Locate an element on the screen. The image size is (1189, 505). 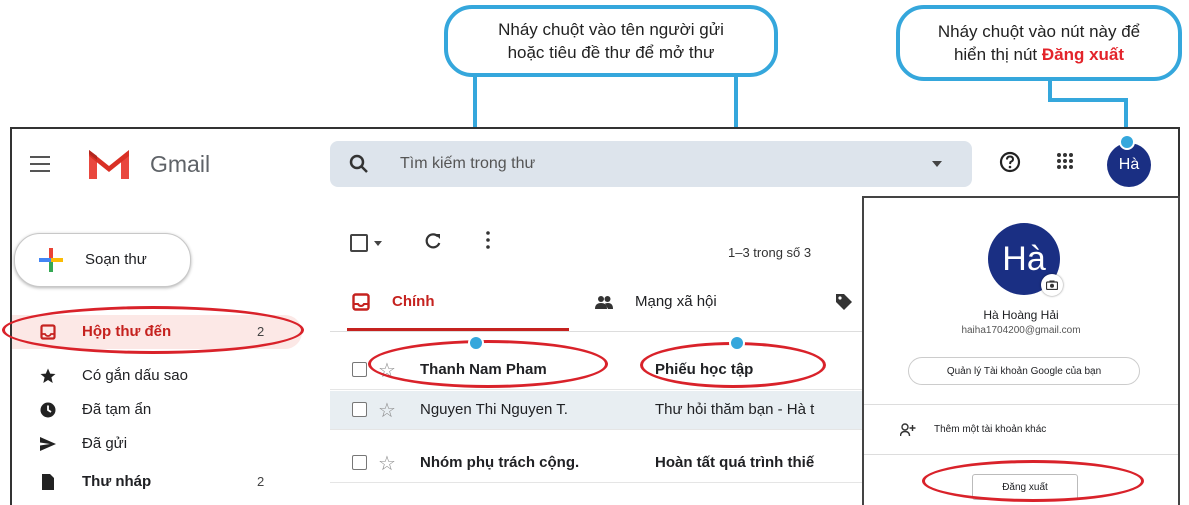
search-icon is located at coordinates (359, 164).